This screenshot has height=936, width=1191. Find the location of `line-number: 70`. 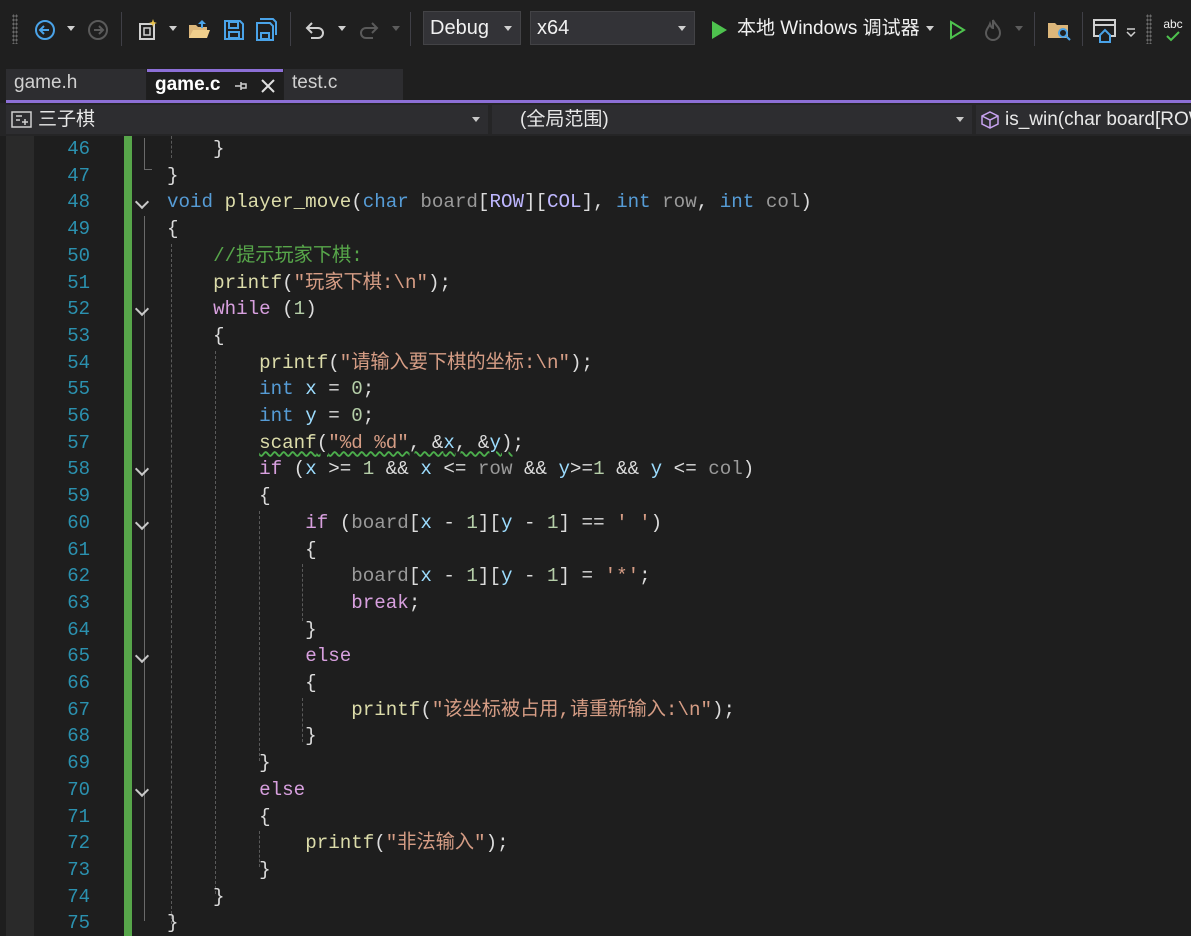

line-number: 70 is located at coordinates (78, 789).